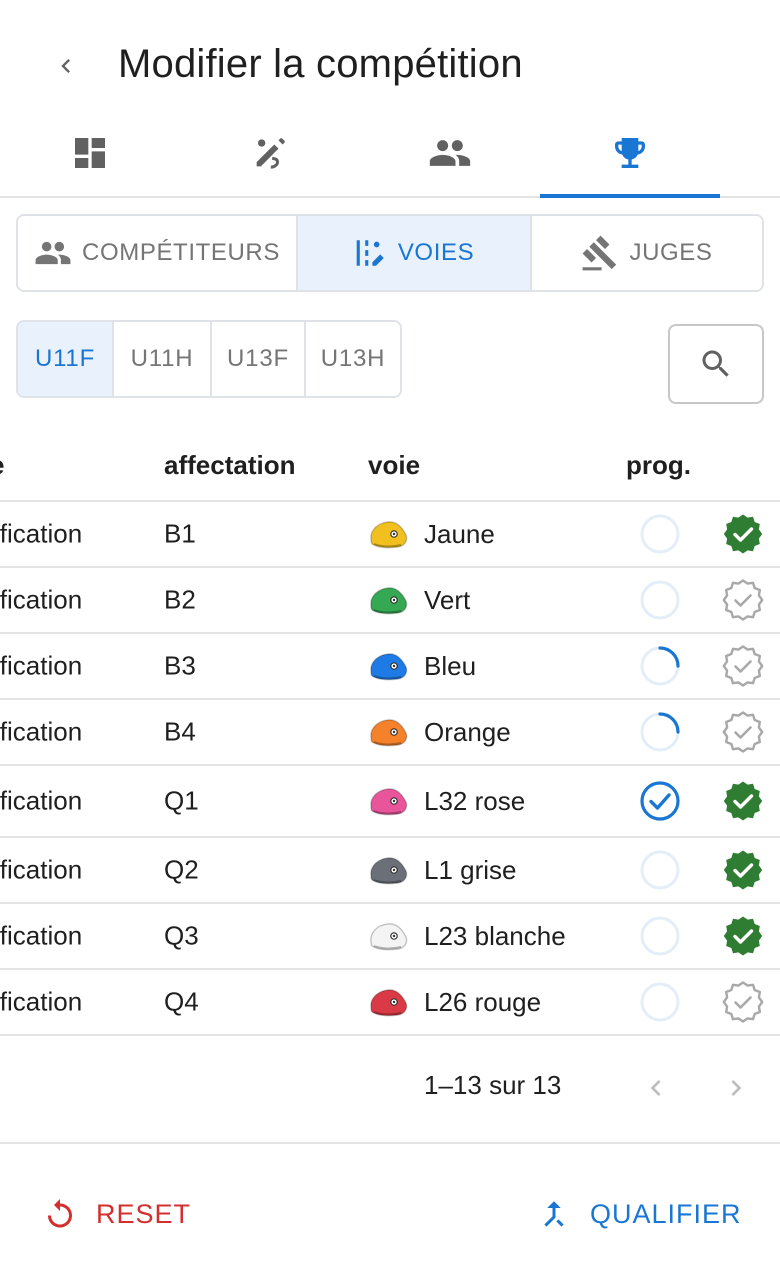 The width and height of the screenshot is (780, 1280). Describe the element at coordinates (270, 153) in the screenshot. I see `tab-routes` at that location.